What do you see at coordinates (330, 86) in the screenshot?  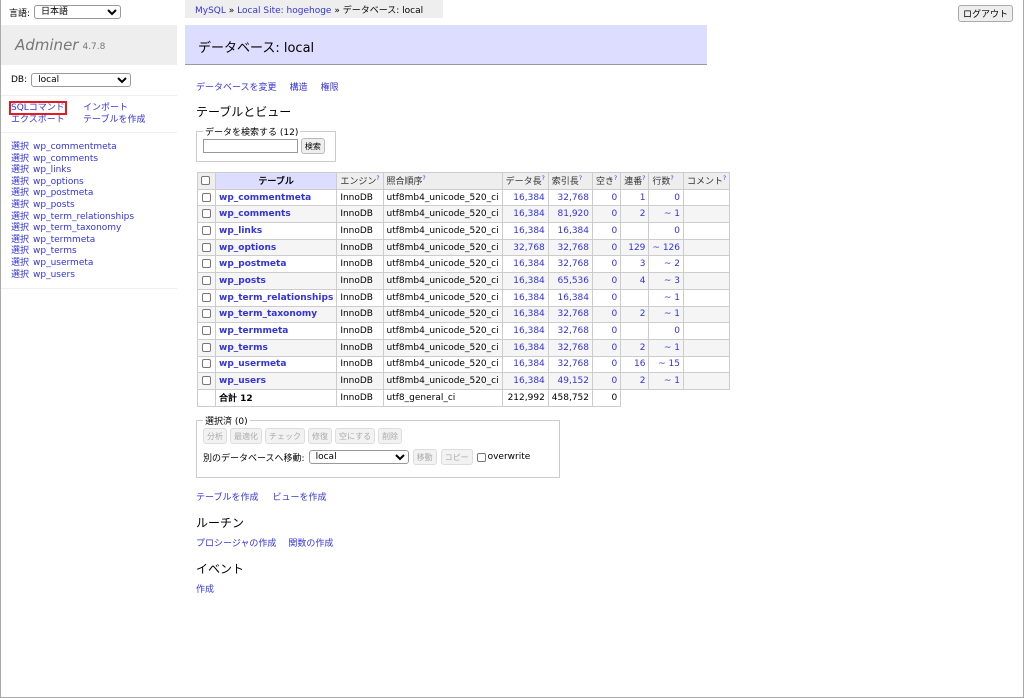 I see `privileges-link: 権限` at bounding box center [330, 86].